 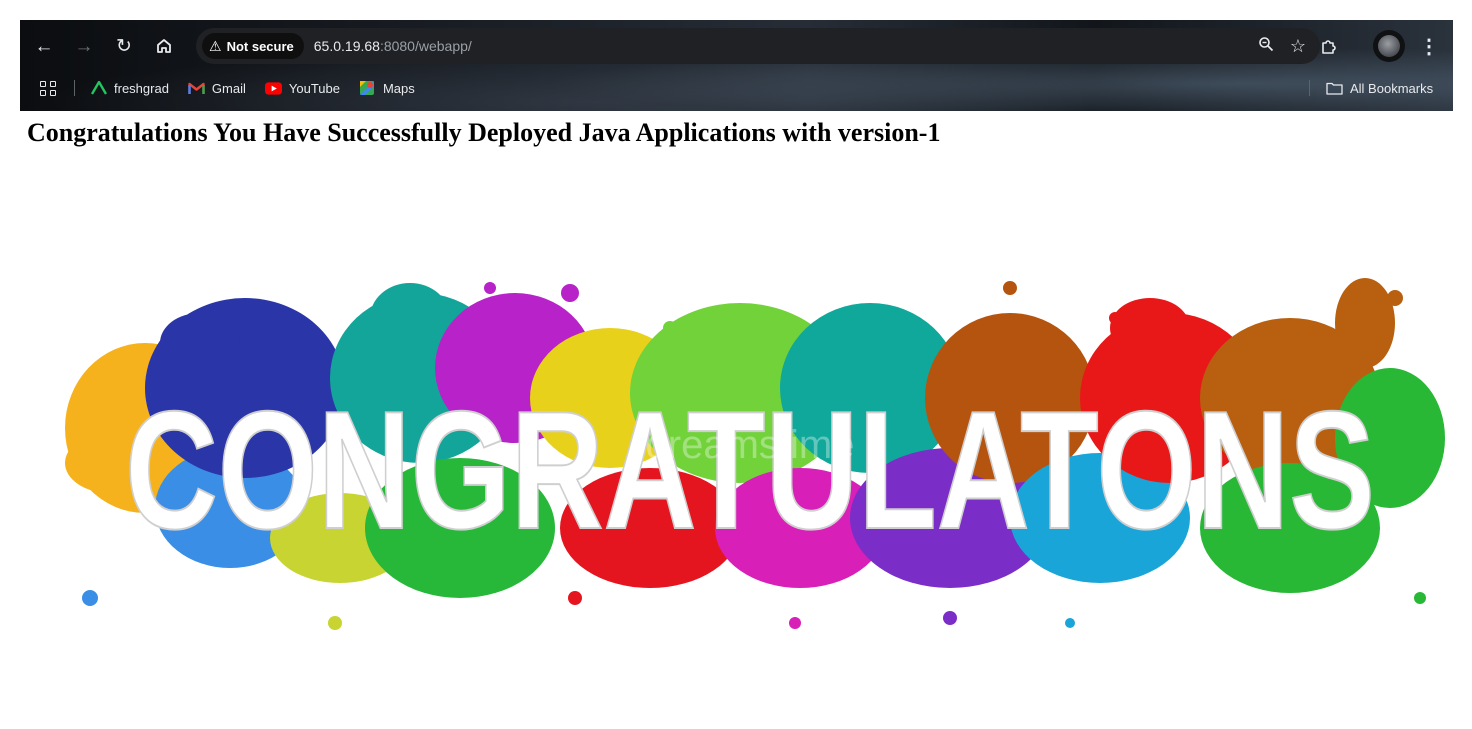 What do you see at coordinates (228, 88) in the screenshot?
I see `bookmark-label: Gmail` at bounding box center [228, 88].